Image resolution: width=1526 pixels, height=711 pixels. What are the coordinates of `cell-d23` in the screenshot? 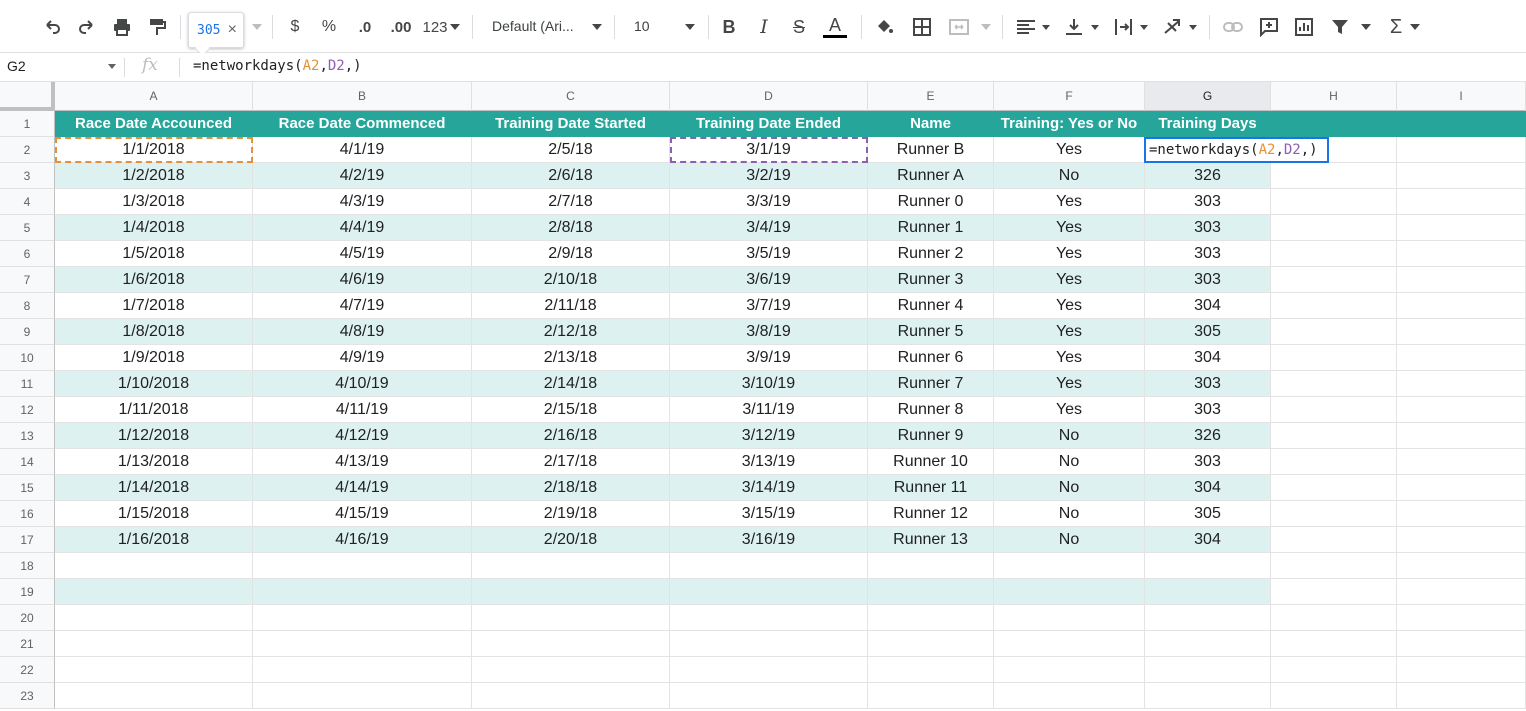 It's located at (769, 696).